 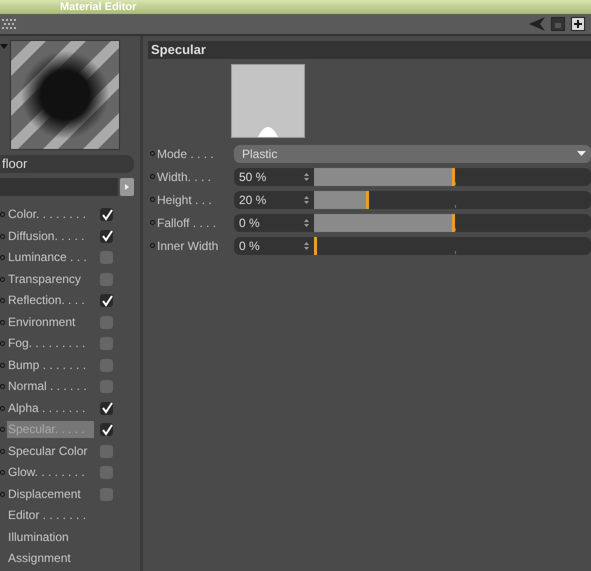 I want to click on channel-item: Specular Color, so click(x=50, y=451).